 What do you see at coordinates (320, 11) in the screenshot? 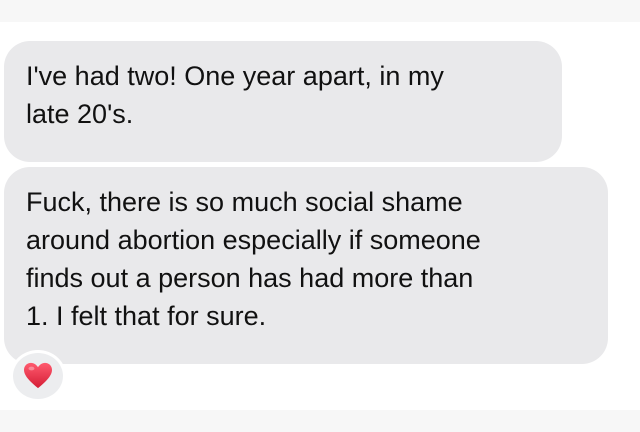
I see `top-divider-strip` at bounding box center [320, 11].